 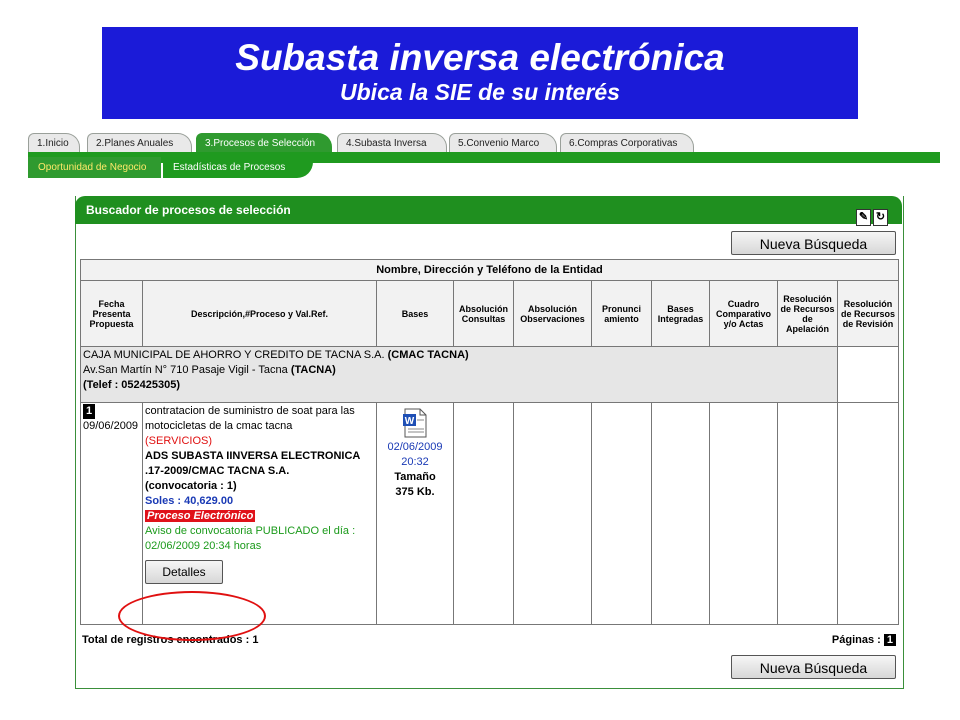 What do you see at coordinates (184, 572) in the screenshot?
I see `details-button: Detalles` at bounding box center [184, 572].